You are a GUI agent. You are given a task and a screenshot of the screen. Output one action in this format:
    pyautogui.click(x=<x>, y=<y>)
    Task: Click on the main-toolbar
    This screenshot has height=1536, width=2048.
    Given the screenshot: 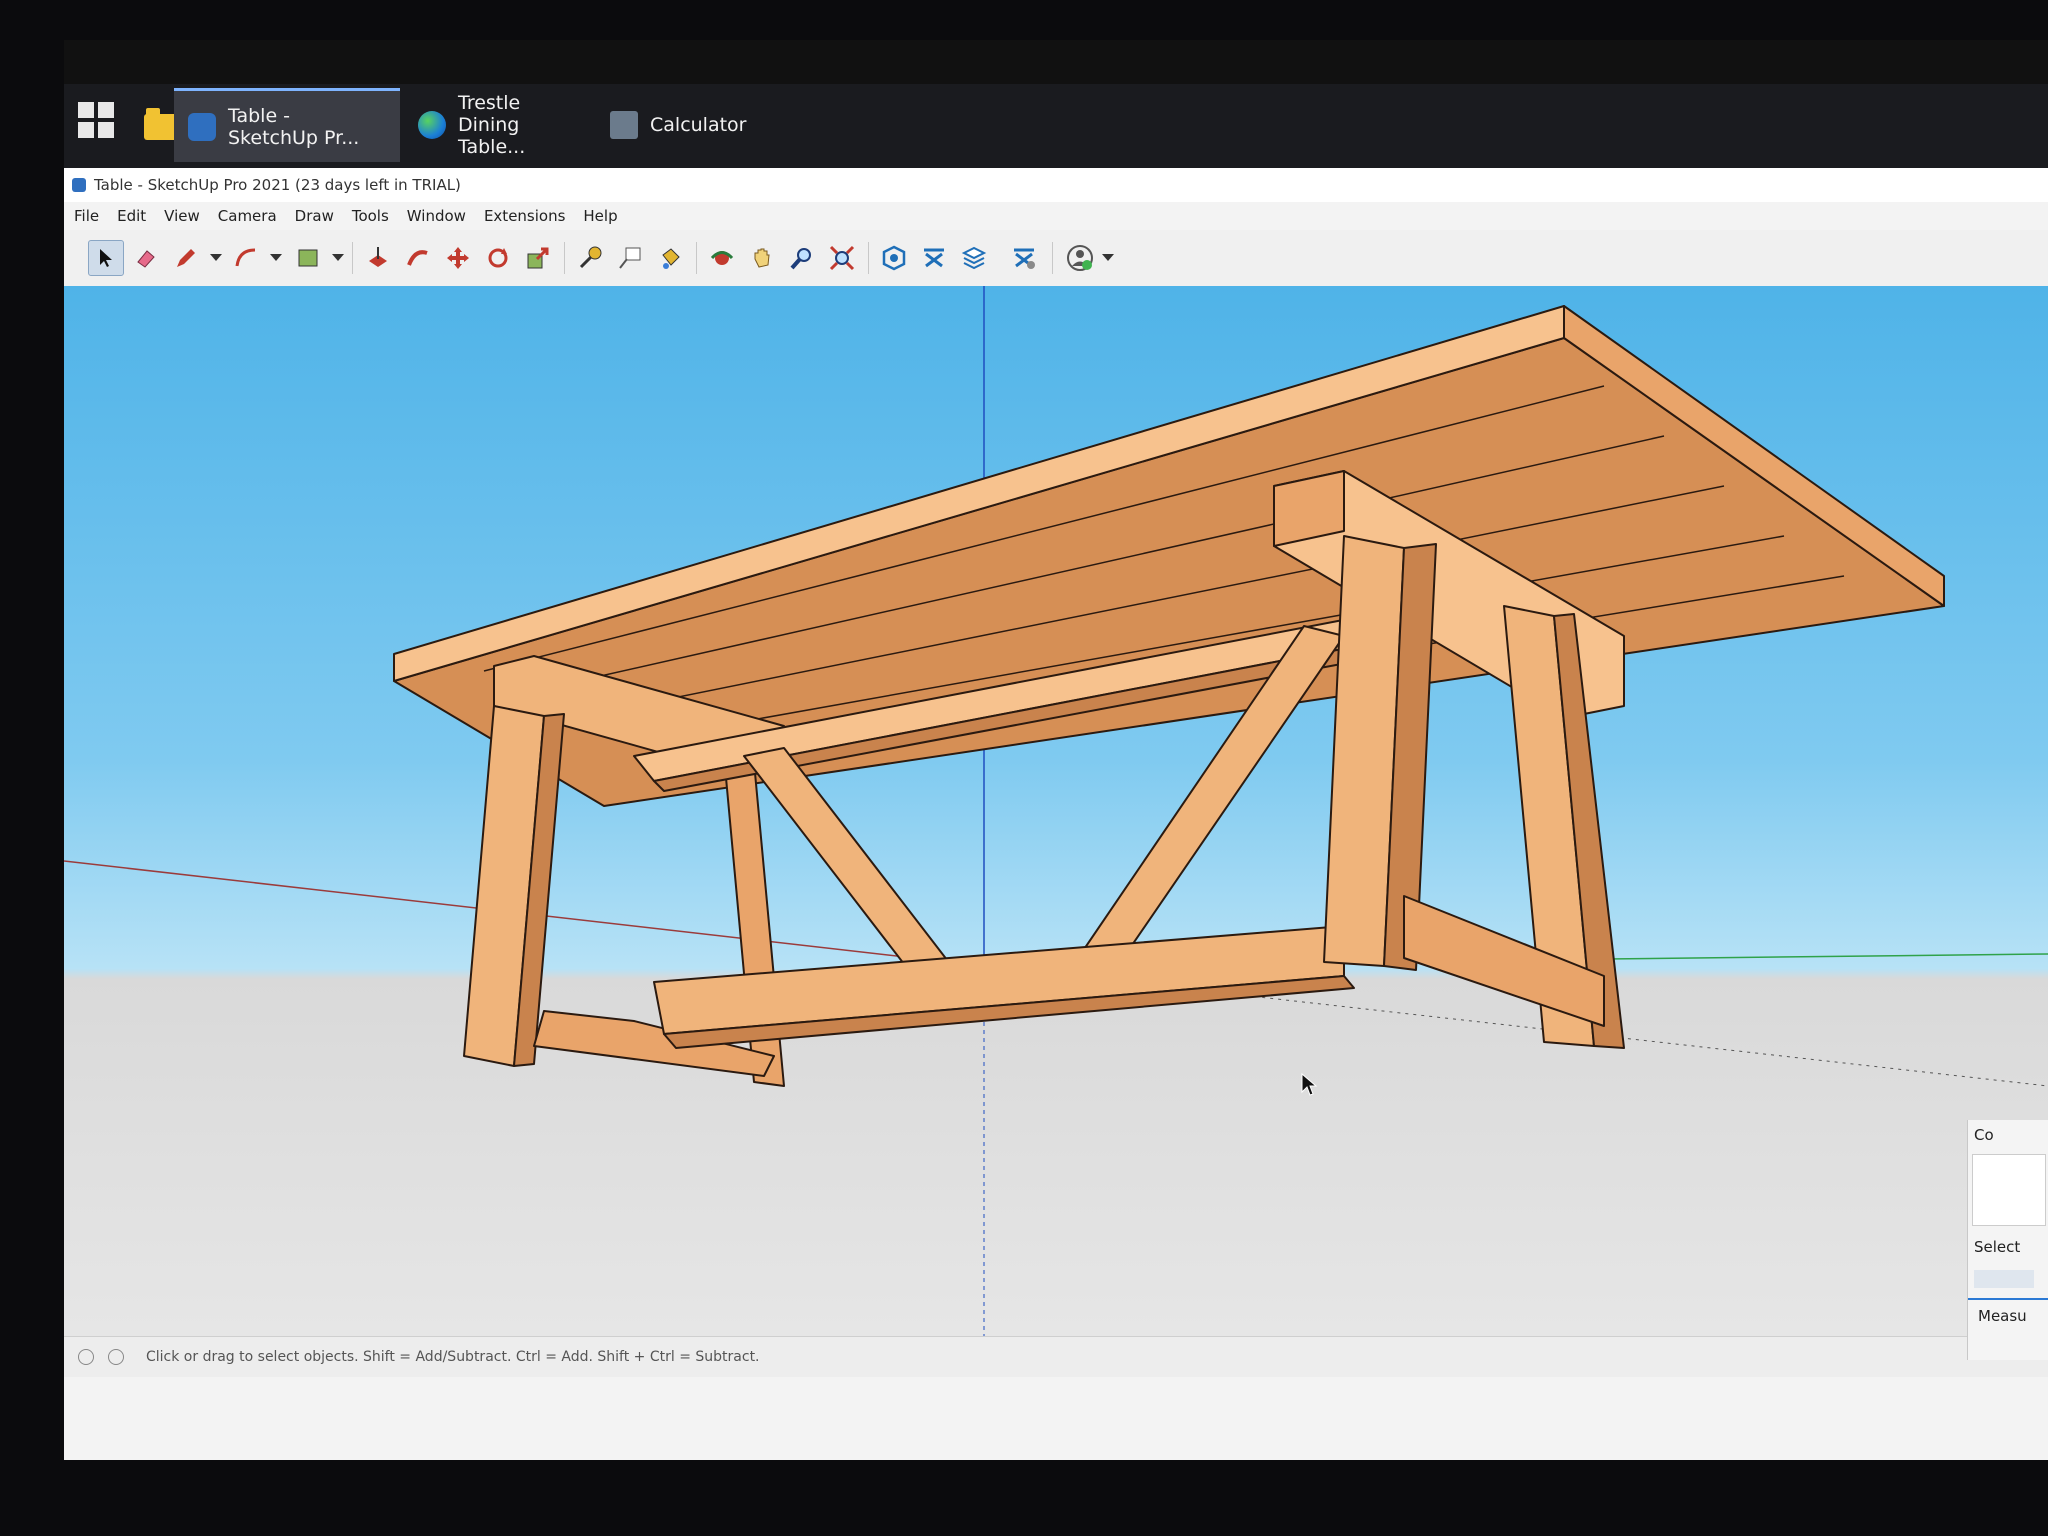 What is the action you would take?
    pyautogui.click(x=1056, y=258)
    